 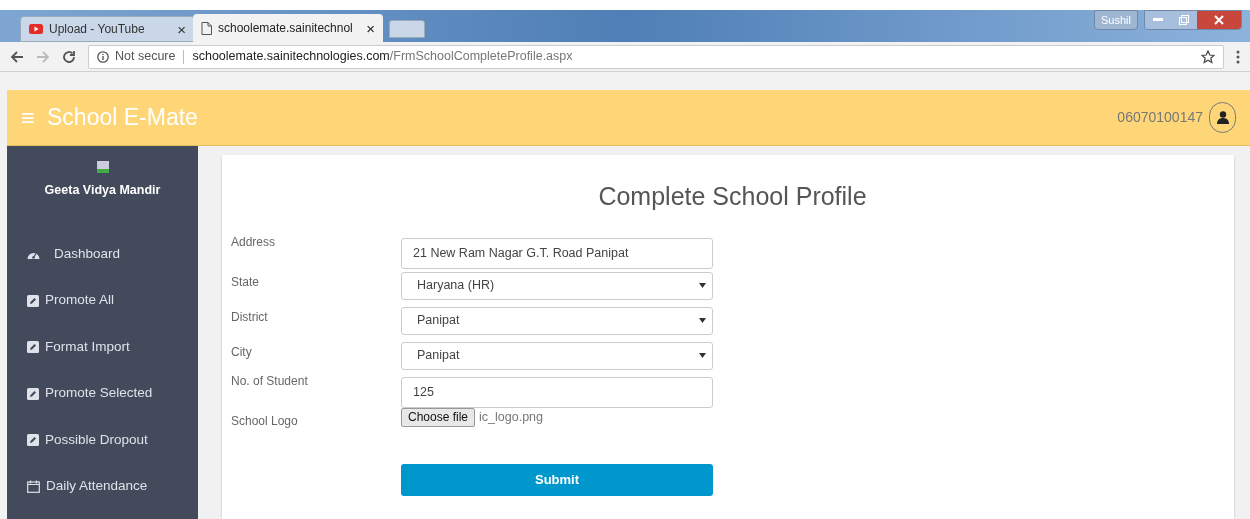 I want to click on dropdown: Haryana (HR), so click(x=557, y=285).